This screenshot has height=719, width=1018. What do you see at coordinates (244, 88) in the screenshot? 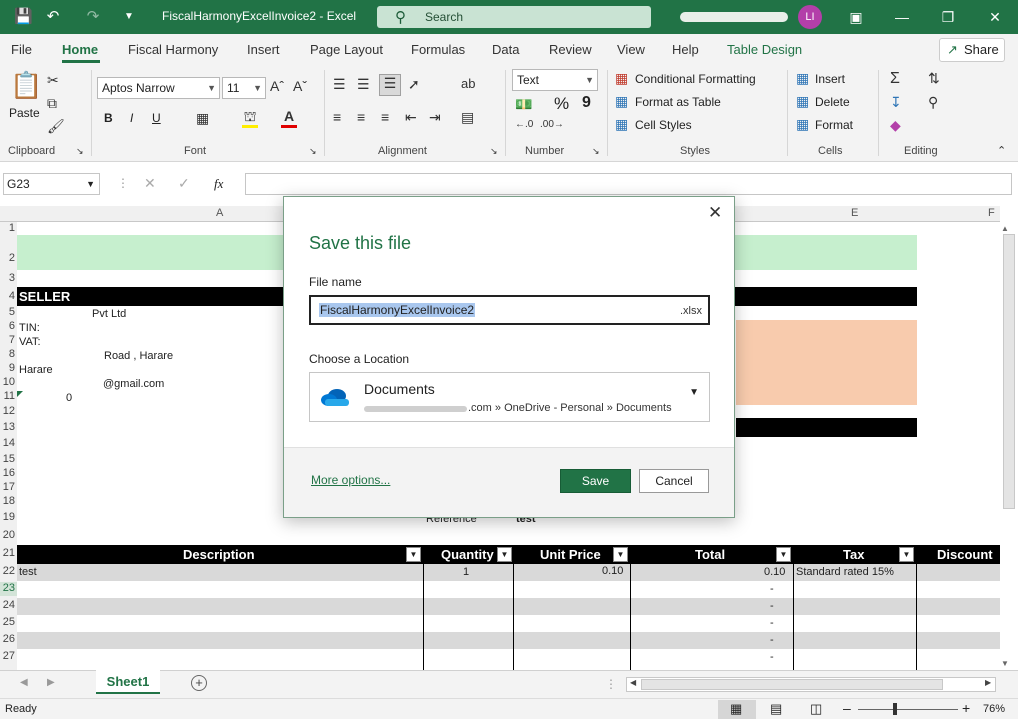
I see `font-size-select: 11 ▼` at bounding box center [244, 88].